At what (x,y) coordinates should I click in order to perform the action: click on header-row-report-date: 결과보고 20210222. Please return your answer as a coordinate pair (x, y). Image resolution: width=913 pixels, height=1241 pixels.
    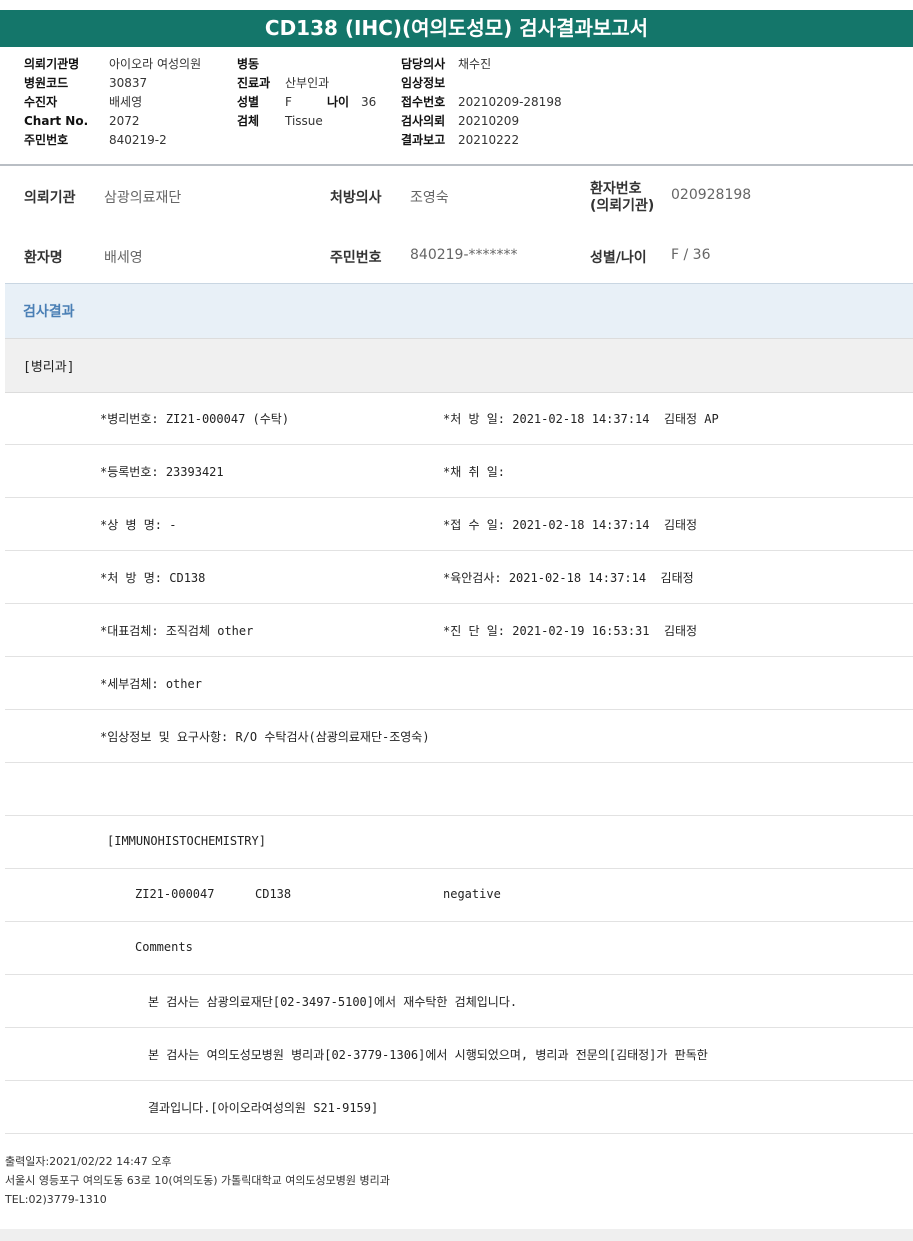
    Looking at the image, I should click on (481, 140).